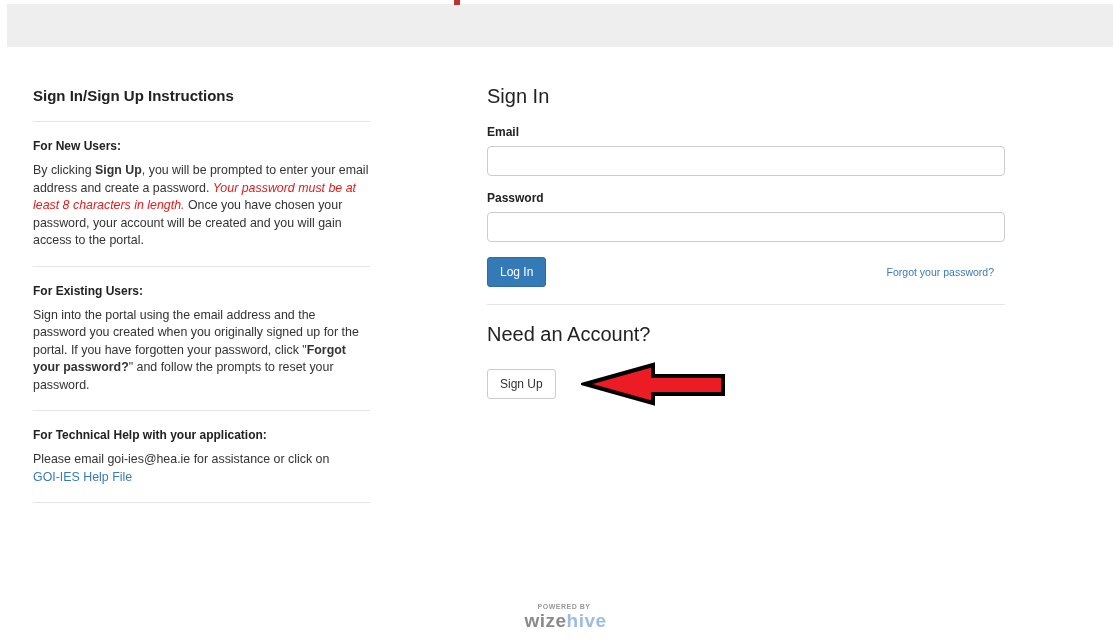 The image size is (1113, 641). I want to click on log-in-button: Log In, so click(517, 272).